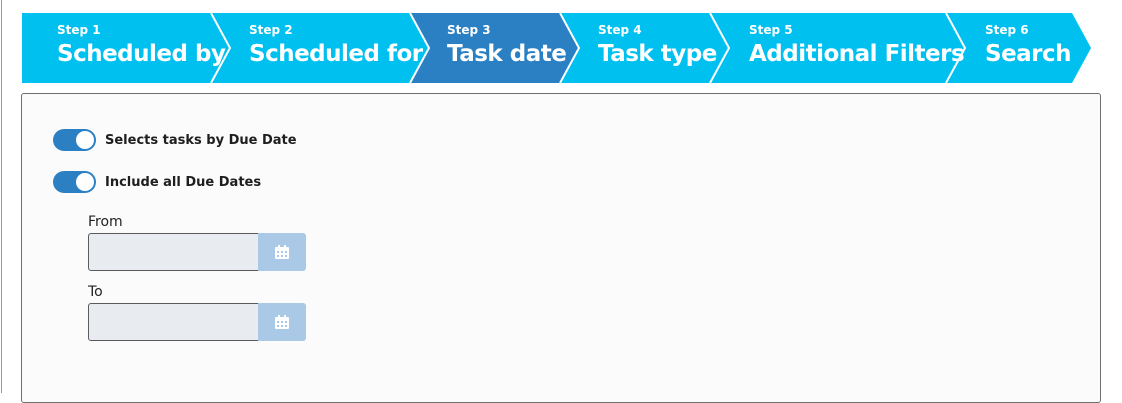 This screenshot has width=1122, height=403. I want to click on due-date-toggle-row: Selects tasks by Due Date, so click(175, 140).